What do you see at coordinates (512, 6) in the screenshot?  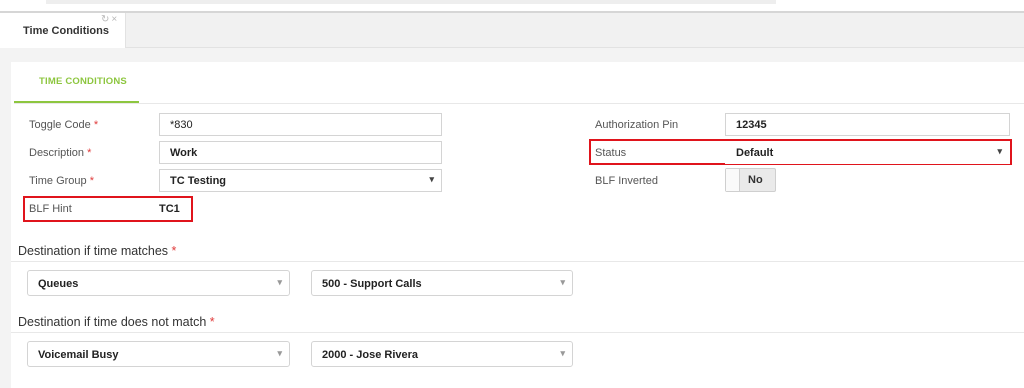 I see `top-bar` at bounding box center [512, 6].